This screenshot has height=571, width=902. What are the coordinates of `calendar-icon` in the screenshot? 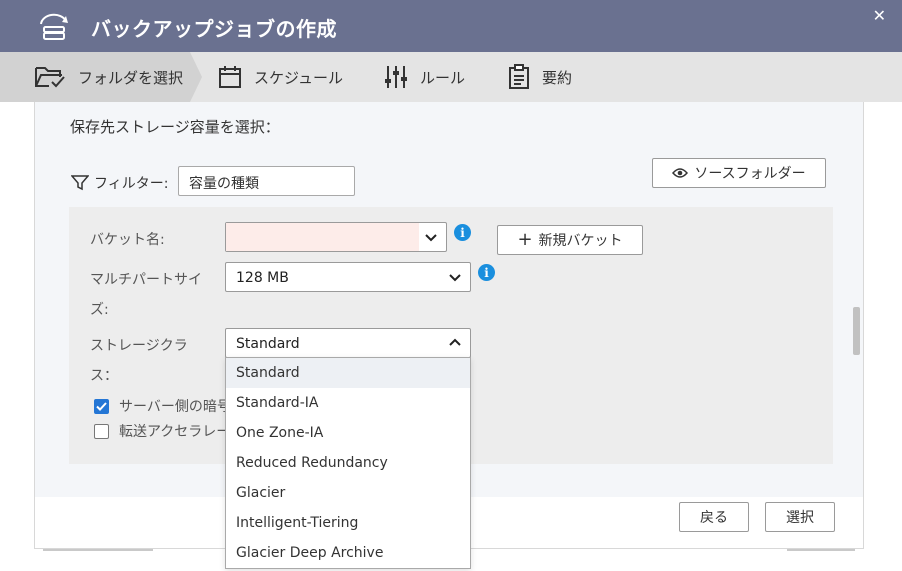 It's located at (230, 77).